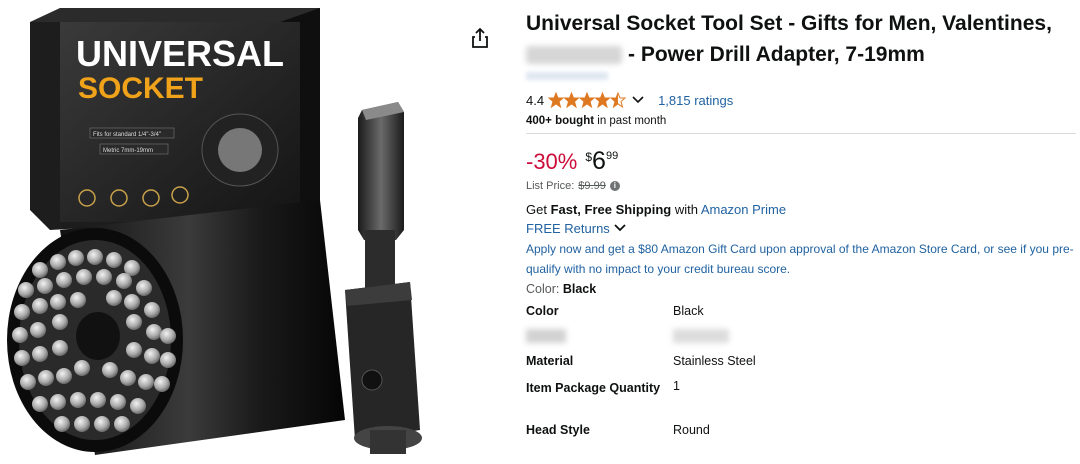 This screenshot has width=1080, height=464. Describe the element at coordinates (542, 311) in the screenshot. I see `spec-key: Color` at that location.